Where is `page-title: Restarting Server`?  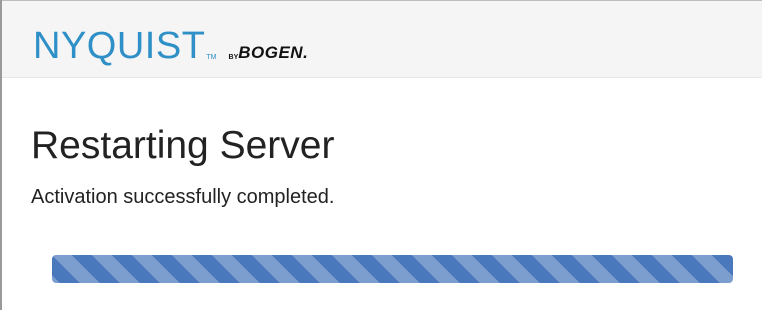
page-title: Restarting Server is located at coordinates (183, 145).